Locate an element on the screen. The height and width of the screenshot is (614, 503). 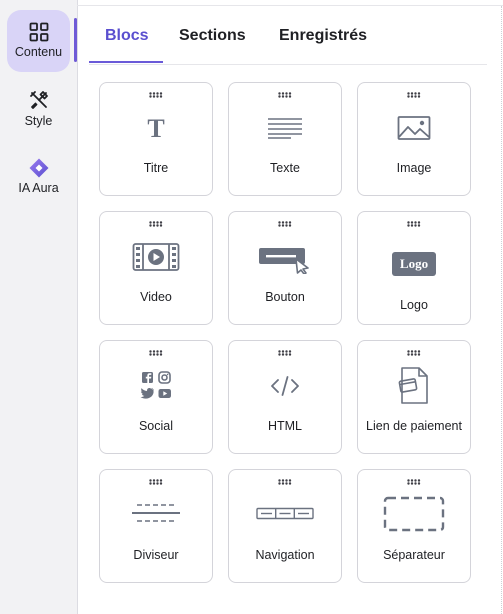
button-icon is located at coordinates (284, 261).